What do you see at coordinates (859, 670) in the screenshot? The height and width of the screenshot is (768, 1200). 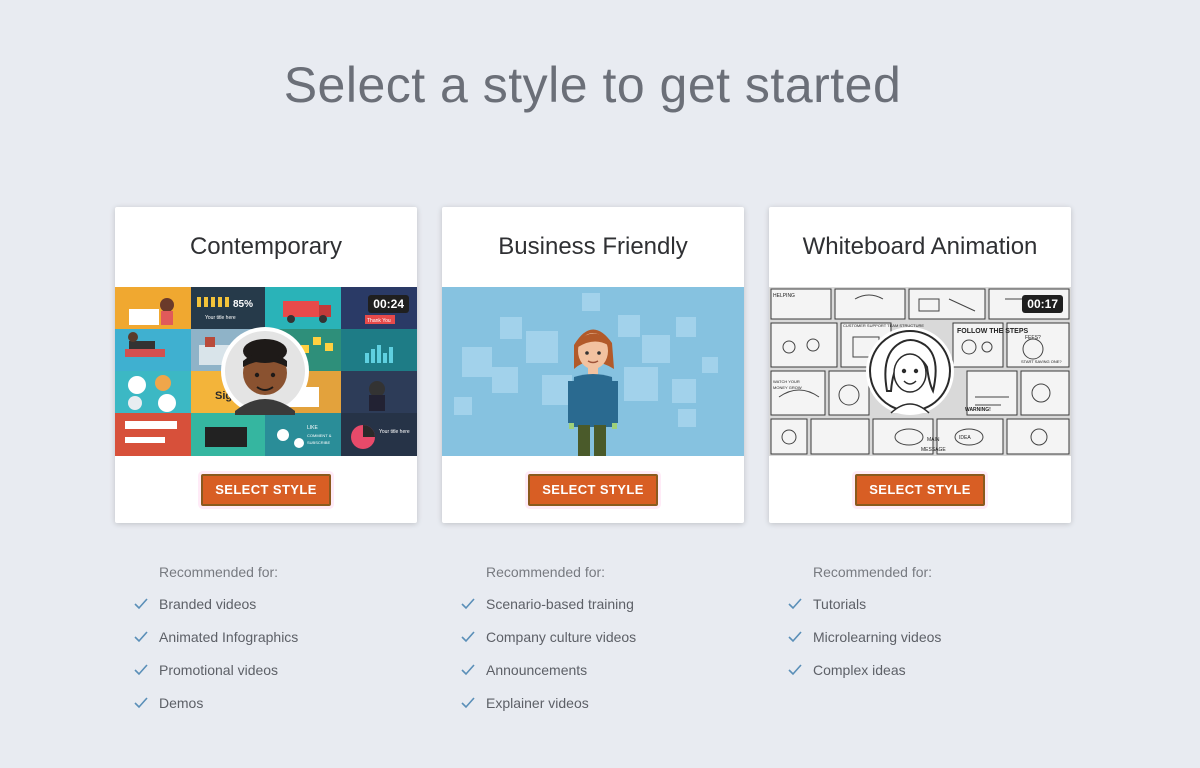 I see `list-item-label: Complex ideas` at bounding box center [859, 670].